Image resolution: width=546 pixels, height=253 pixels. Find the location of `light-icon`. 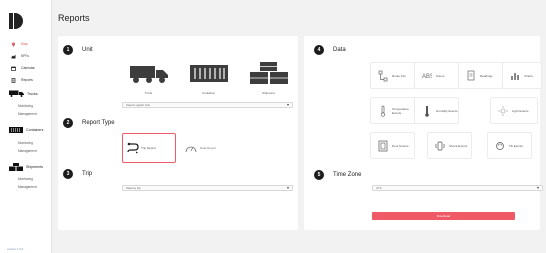

light-icon is located at coordinates (503, 111).